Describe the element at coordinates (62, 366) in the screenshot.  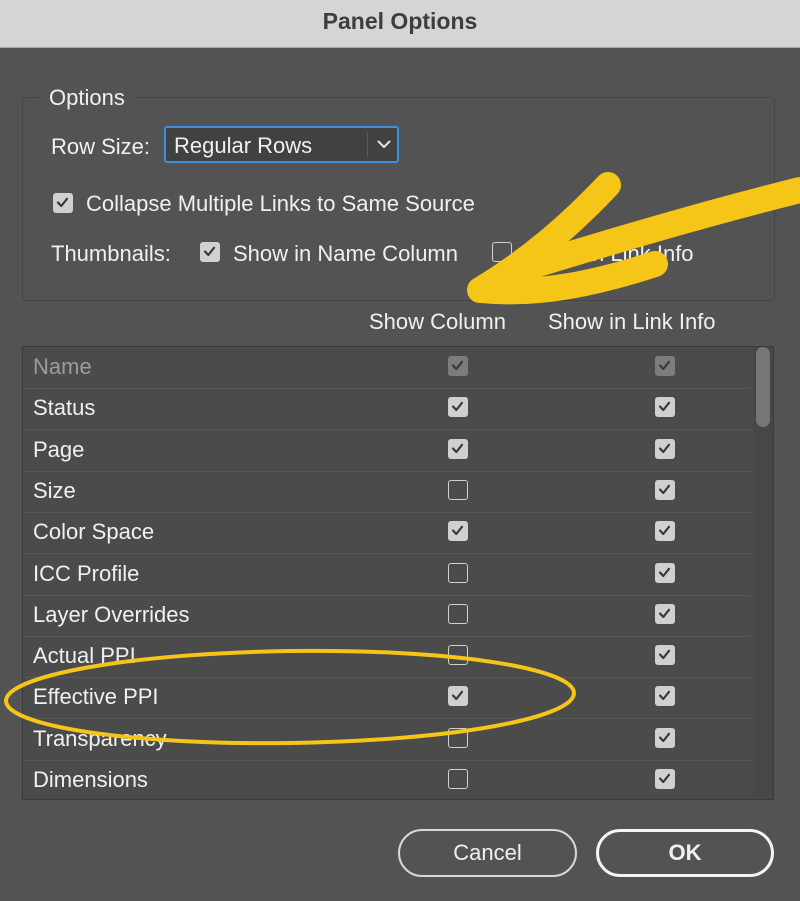
I see `list-row-label: Name` at that location.